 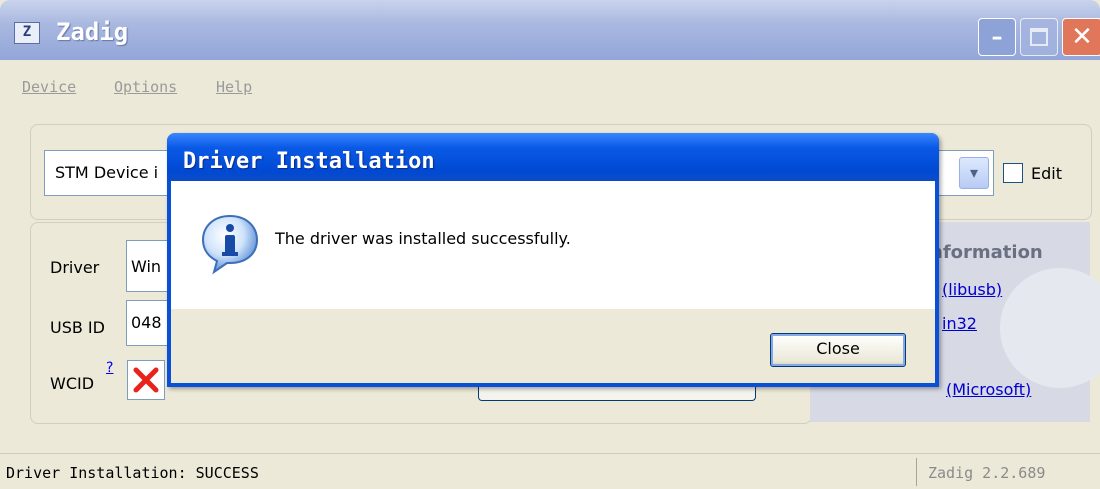 What do you see at coordinates (92, 32) in the screenshot?
I see `window-title: Zadig` at bounding box center [92, 32].